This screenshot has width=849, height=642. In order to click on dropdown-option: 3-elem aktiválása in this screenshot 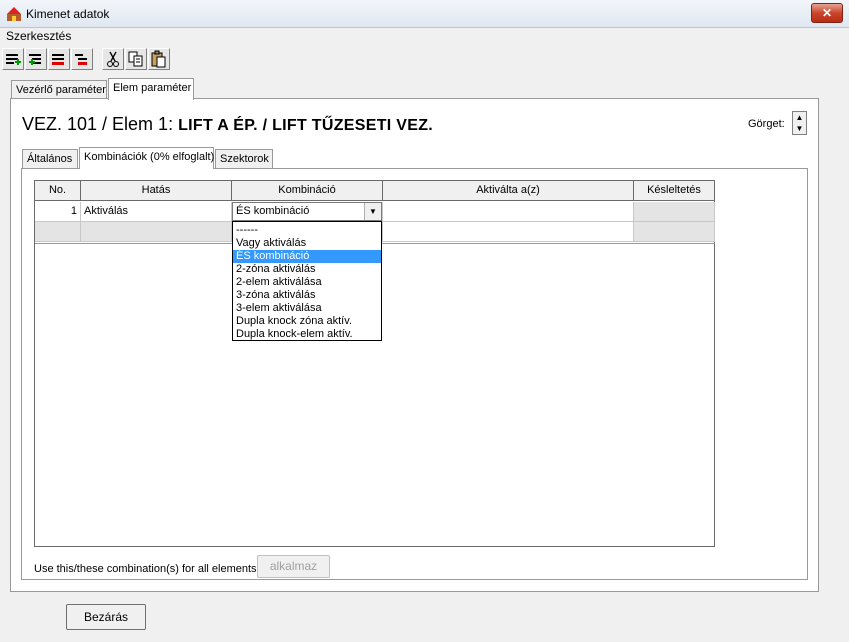, I will do `click(307, 308)`.